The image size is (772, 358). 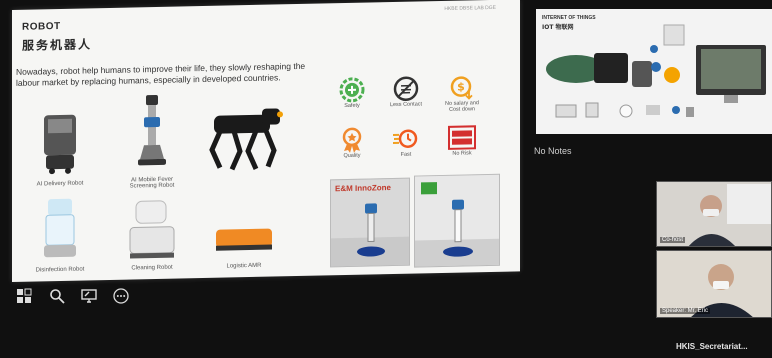 I want to click on feature-label: Safety, so click(x=352, y=106).